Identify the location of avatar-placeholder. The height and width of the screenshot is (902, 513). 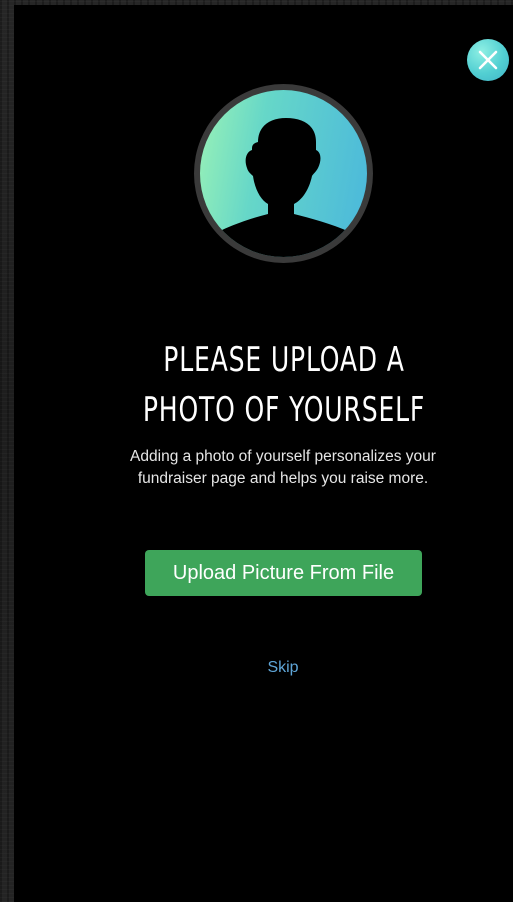
(283, 173).